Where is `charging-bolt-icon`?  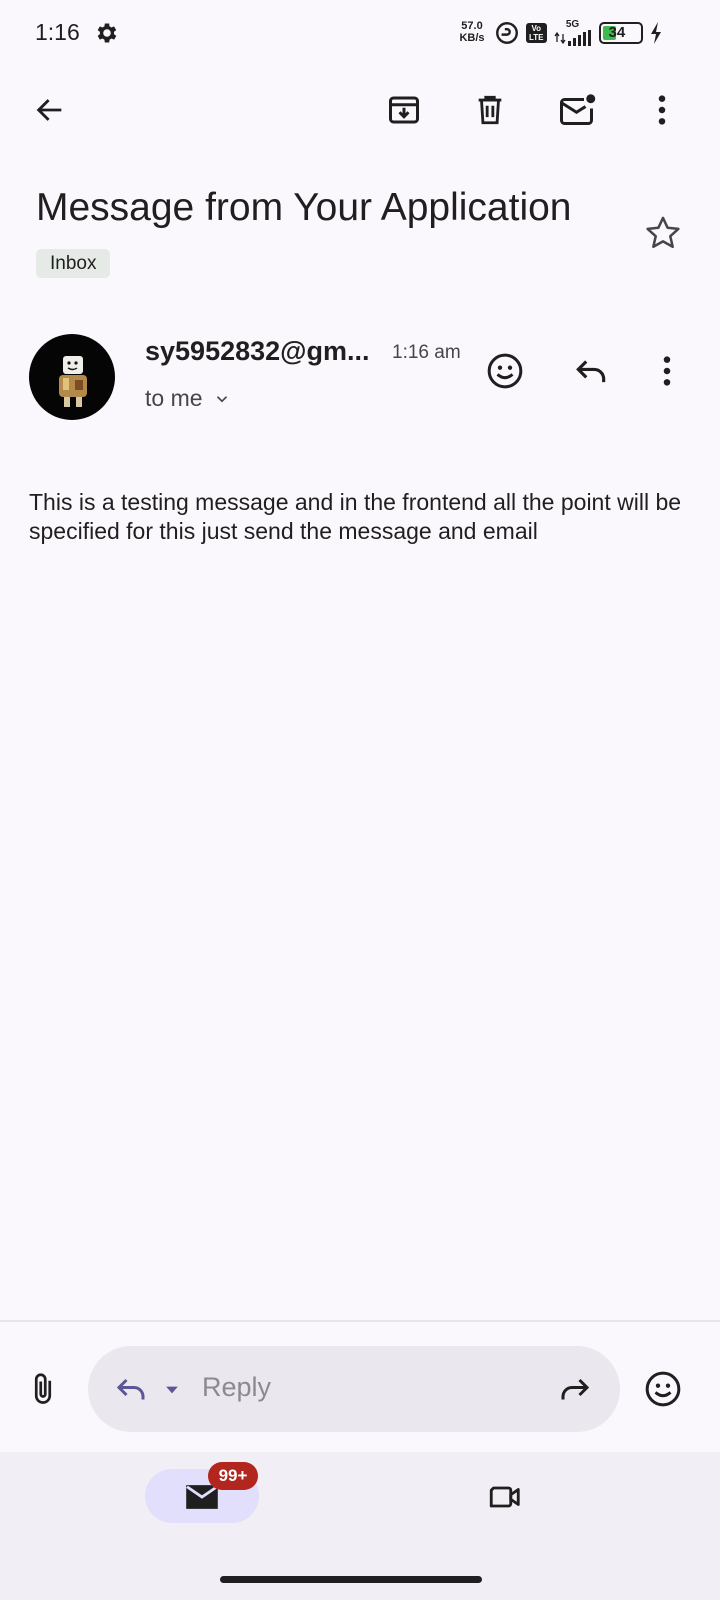
charging-bolt-icon is located at coordinates (655, 33).